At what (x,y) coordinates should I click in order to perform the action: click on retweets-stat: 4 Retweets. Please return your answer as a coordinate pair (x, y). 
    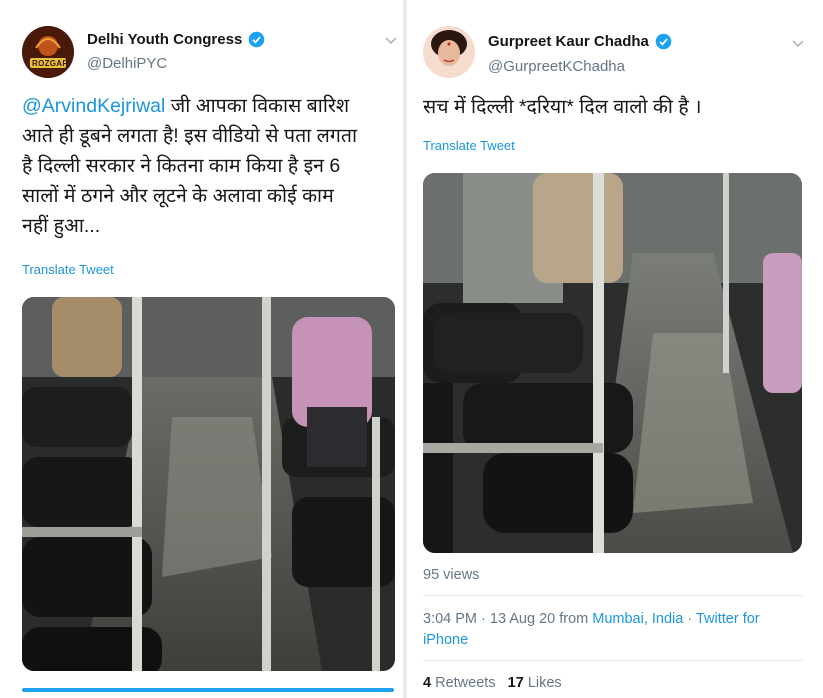
    Looking at the image, I should click on (459, 683).